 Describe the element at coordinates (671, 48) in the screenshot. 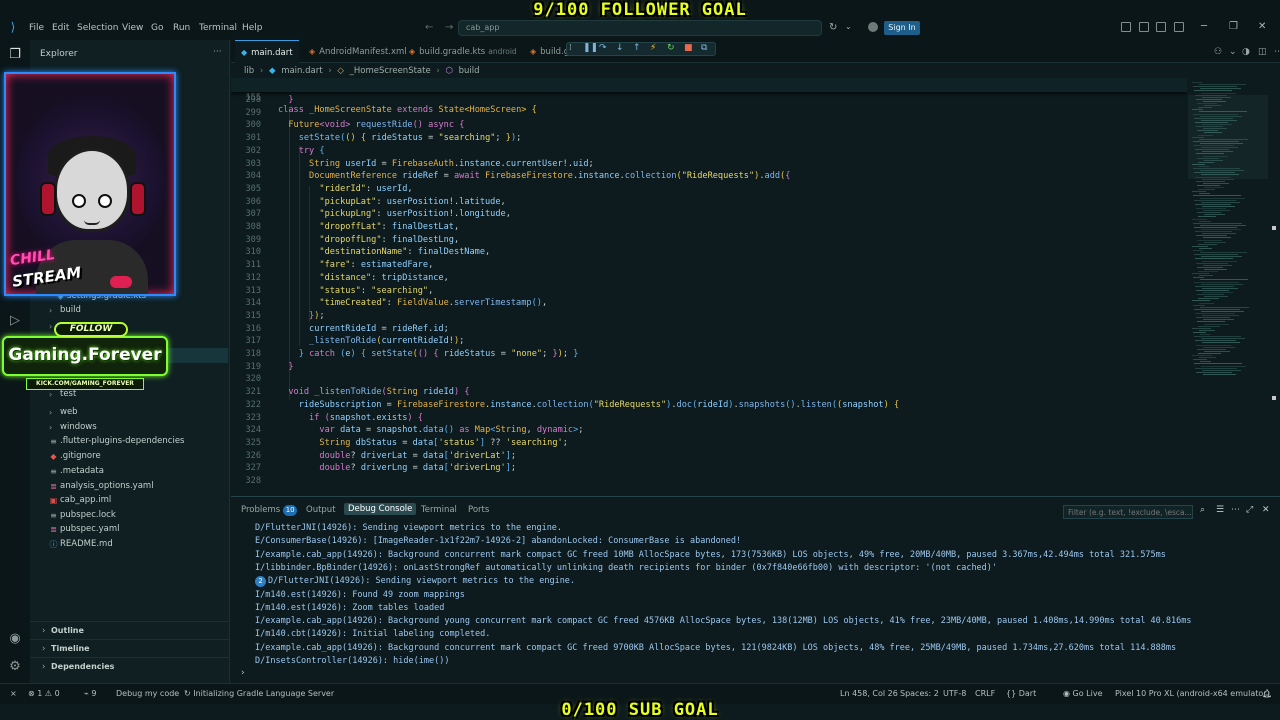

I see `restart-icon: ↻` at that location.